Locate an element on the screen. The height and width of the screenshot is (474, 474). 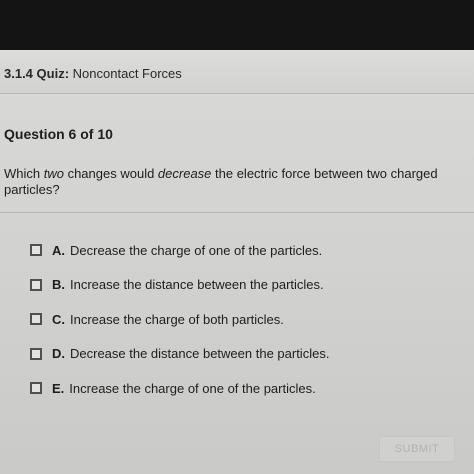
quiz-name: Noncontact Forces is located at coordinates (127, 73).